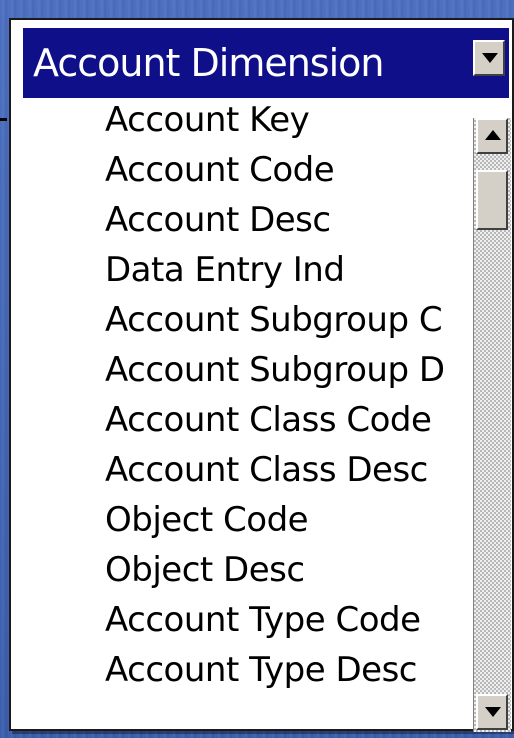  I want to click on scroll-up-button, so click(492, 136).